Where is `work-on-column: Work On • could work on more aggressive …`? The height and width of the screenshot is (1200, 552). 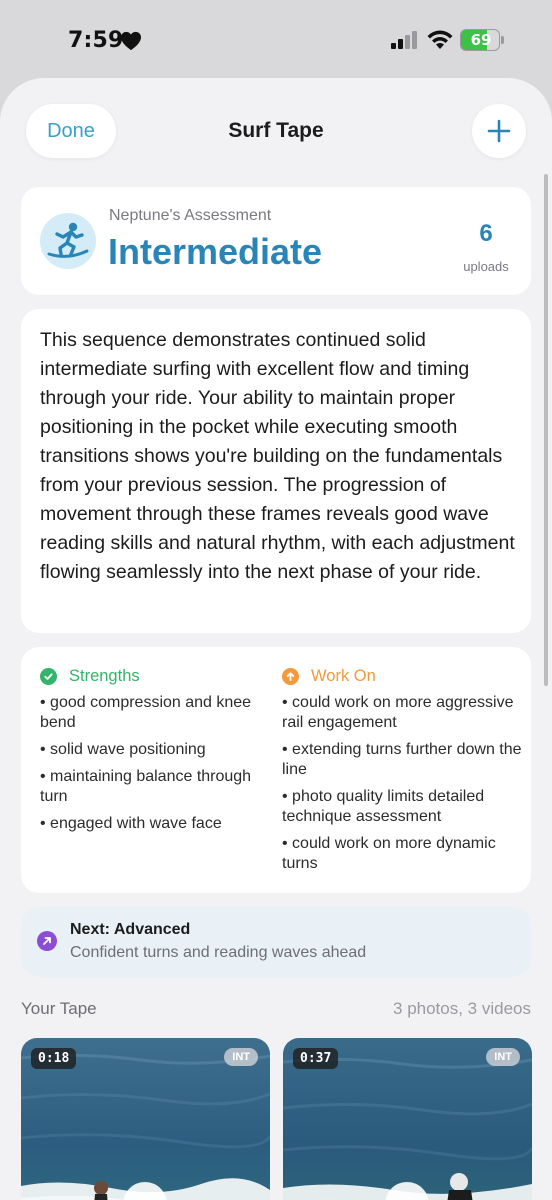
work-on-column: Work On • could work on more aggressive … is located at coordinates (402, 773).